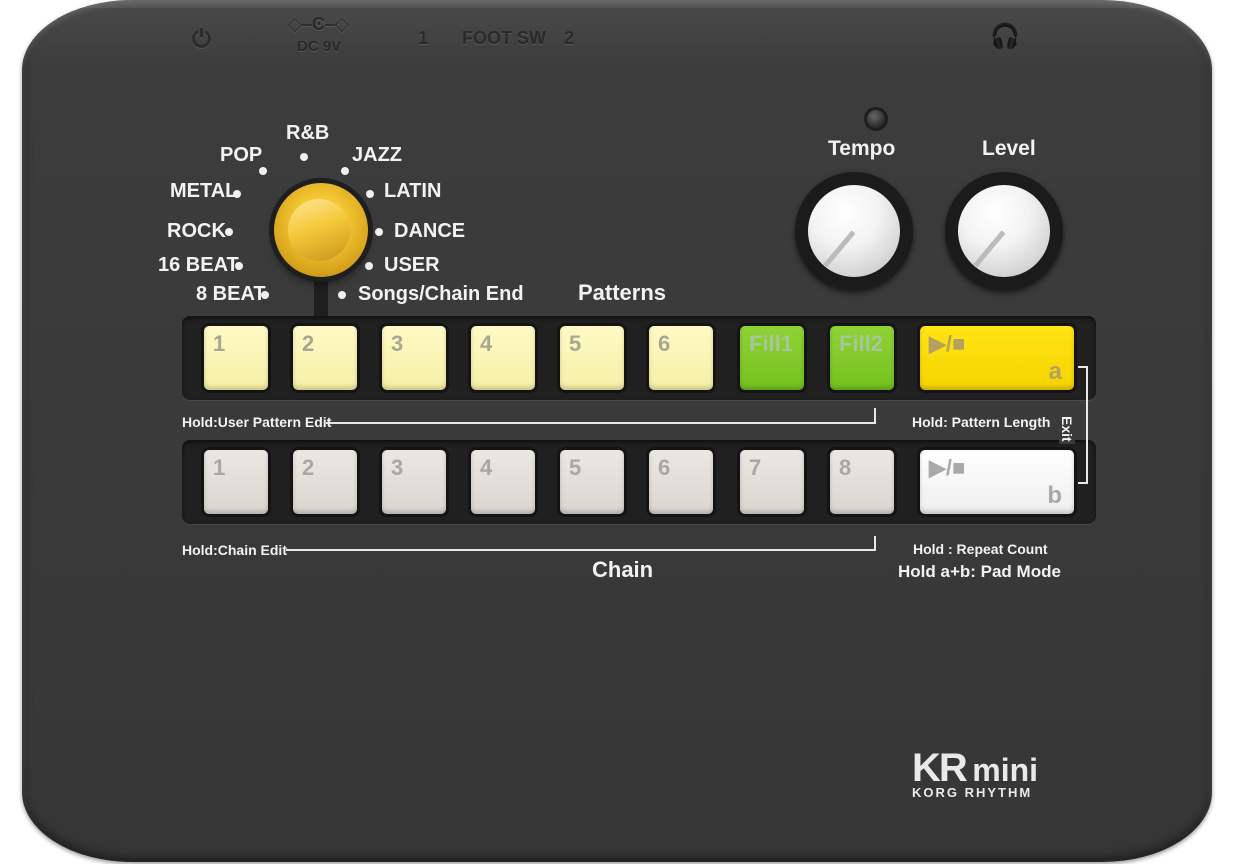 This screenshot has width=1235, height=864. I want to click on chain-rail: 1 2 3 4 5 6 7 8 ▶/■ b, so click(639, 482).